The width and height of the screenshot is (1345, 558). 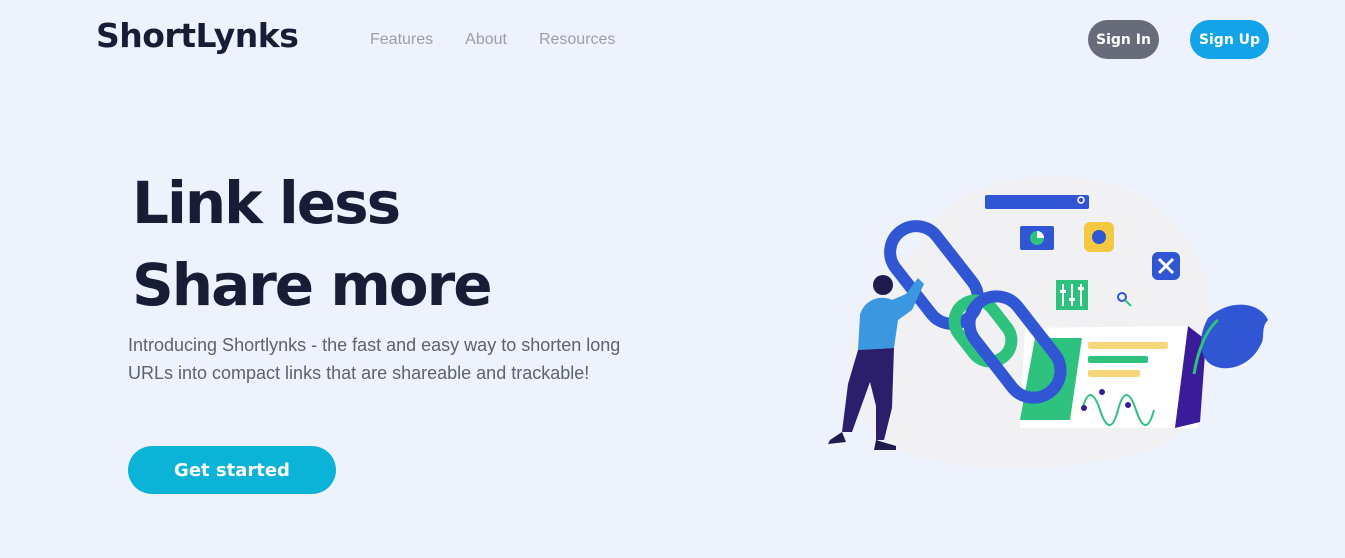 I want to click on search-bar-graphic, so click(x=1037, y=202).